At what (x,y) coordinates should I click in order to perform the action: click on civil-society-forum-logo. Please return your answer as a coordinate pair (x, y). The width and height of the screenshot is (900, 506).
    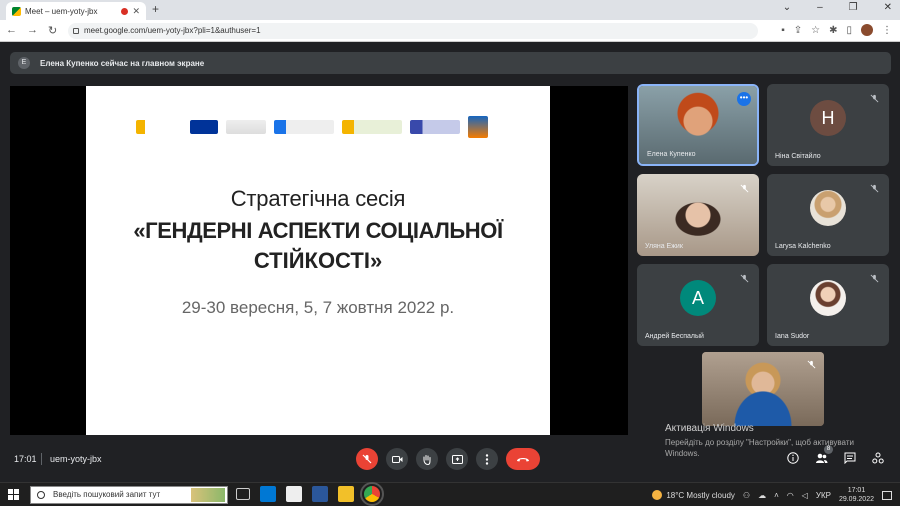
    Looking at the image, I should click on (159, 127).